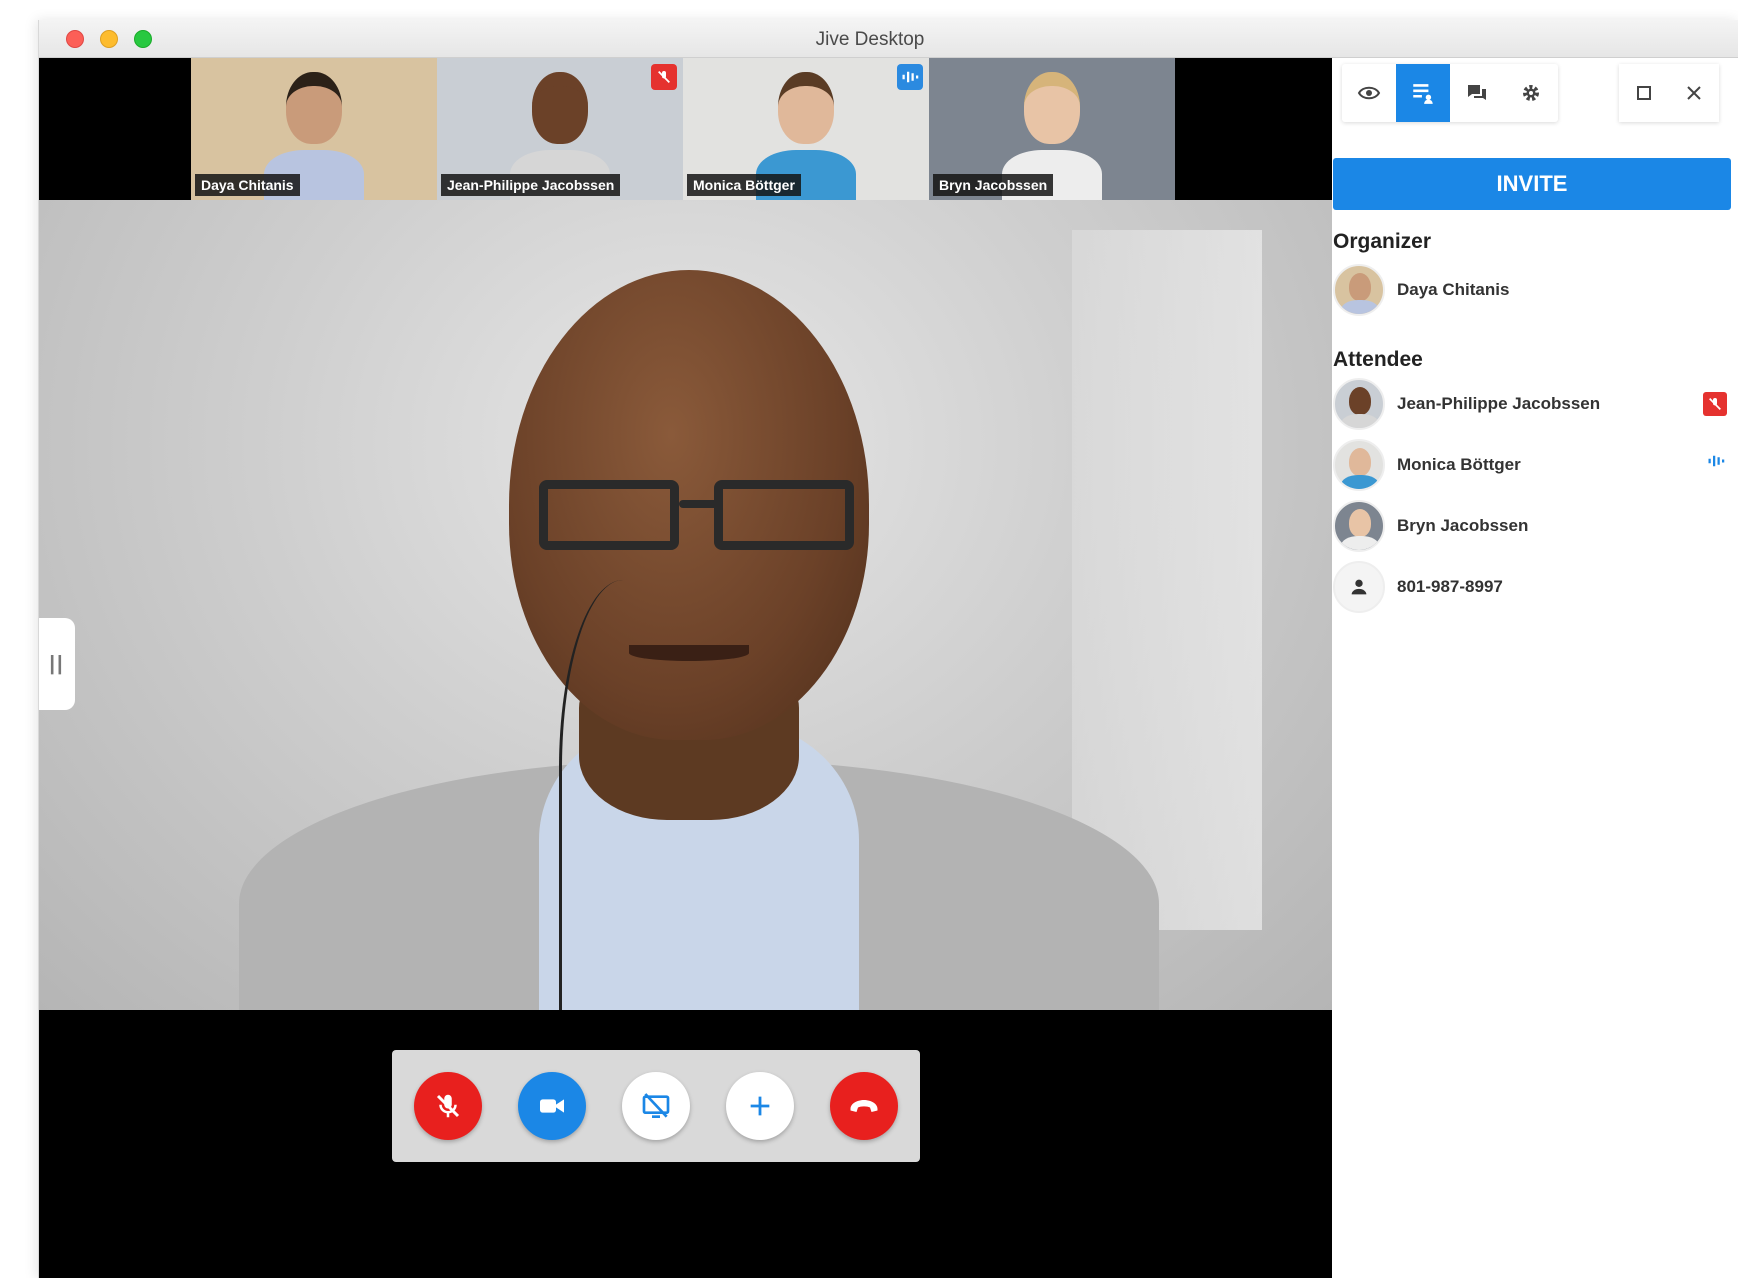  What do you see at coordinates (1532, 587) in the screenshot?
I see `attendee-row: 801-987-8997` at bounding box center [1532, 587].